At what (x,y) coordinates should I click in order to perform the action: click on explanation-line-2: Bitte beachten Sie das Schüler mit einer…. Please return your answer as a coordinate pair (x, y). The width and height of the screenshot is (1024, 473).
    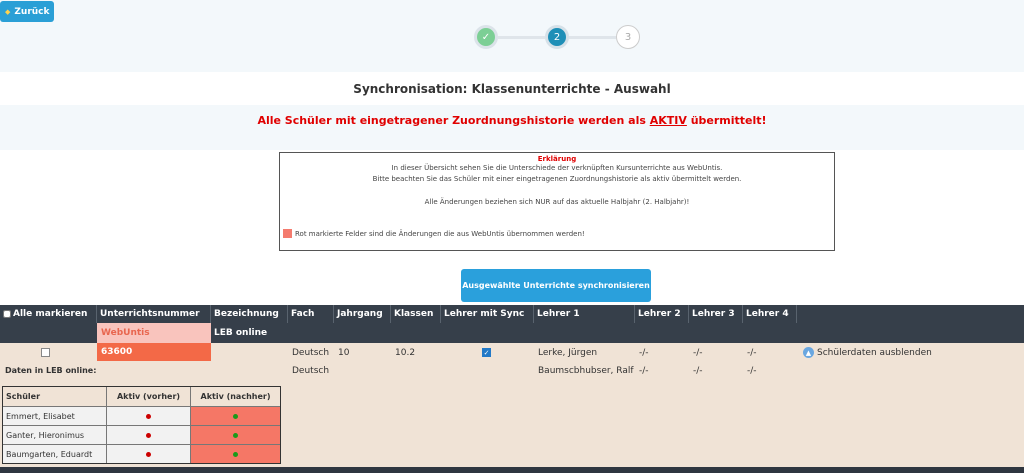
    Looking at the image, I should click on (557, 179).